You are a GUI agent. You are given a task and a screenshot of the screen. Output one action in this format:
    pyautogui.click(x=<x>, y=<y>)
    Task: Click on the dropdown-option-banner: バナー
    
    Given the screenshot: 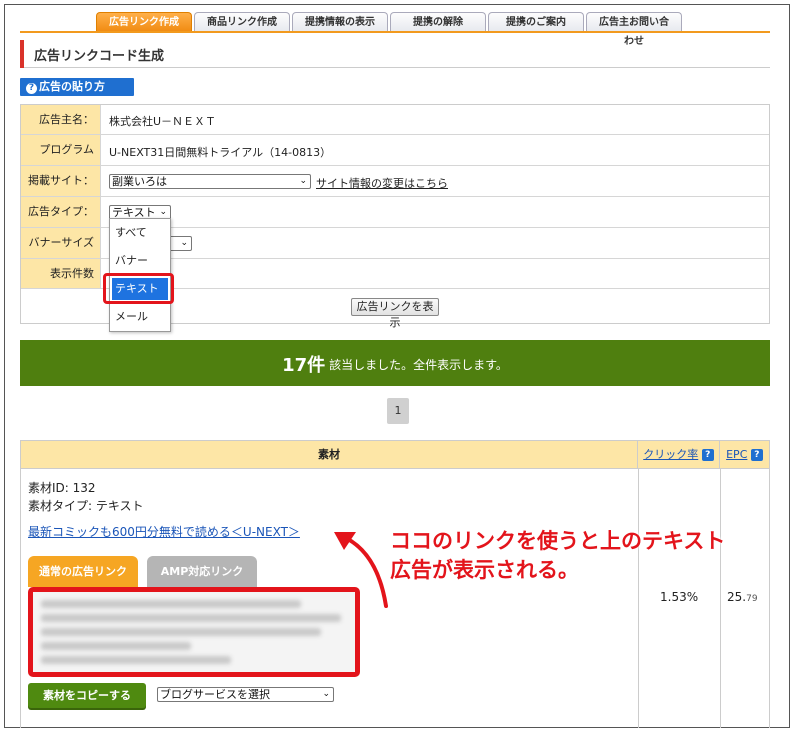 What is the action you would take?
    pyautogui.click(x=140, y=261)
    